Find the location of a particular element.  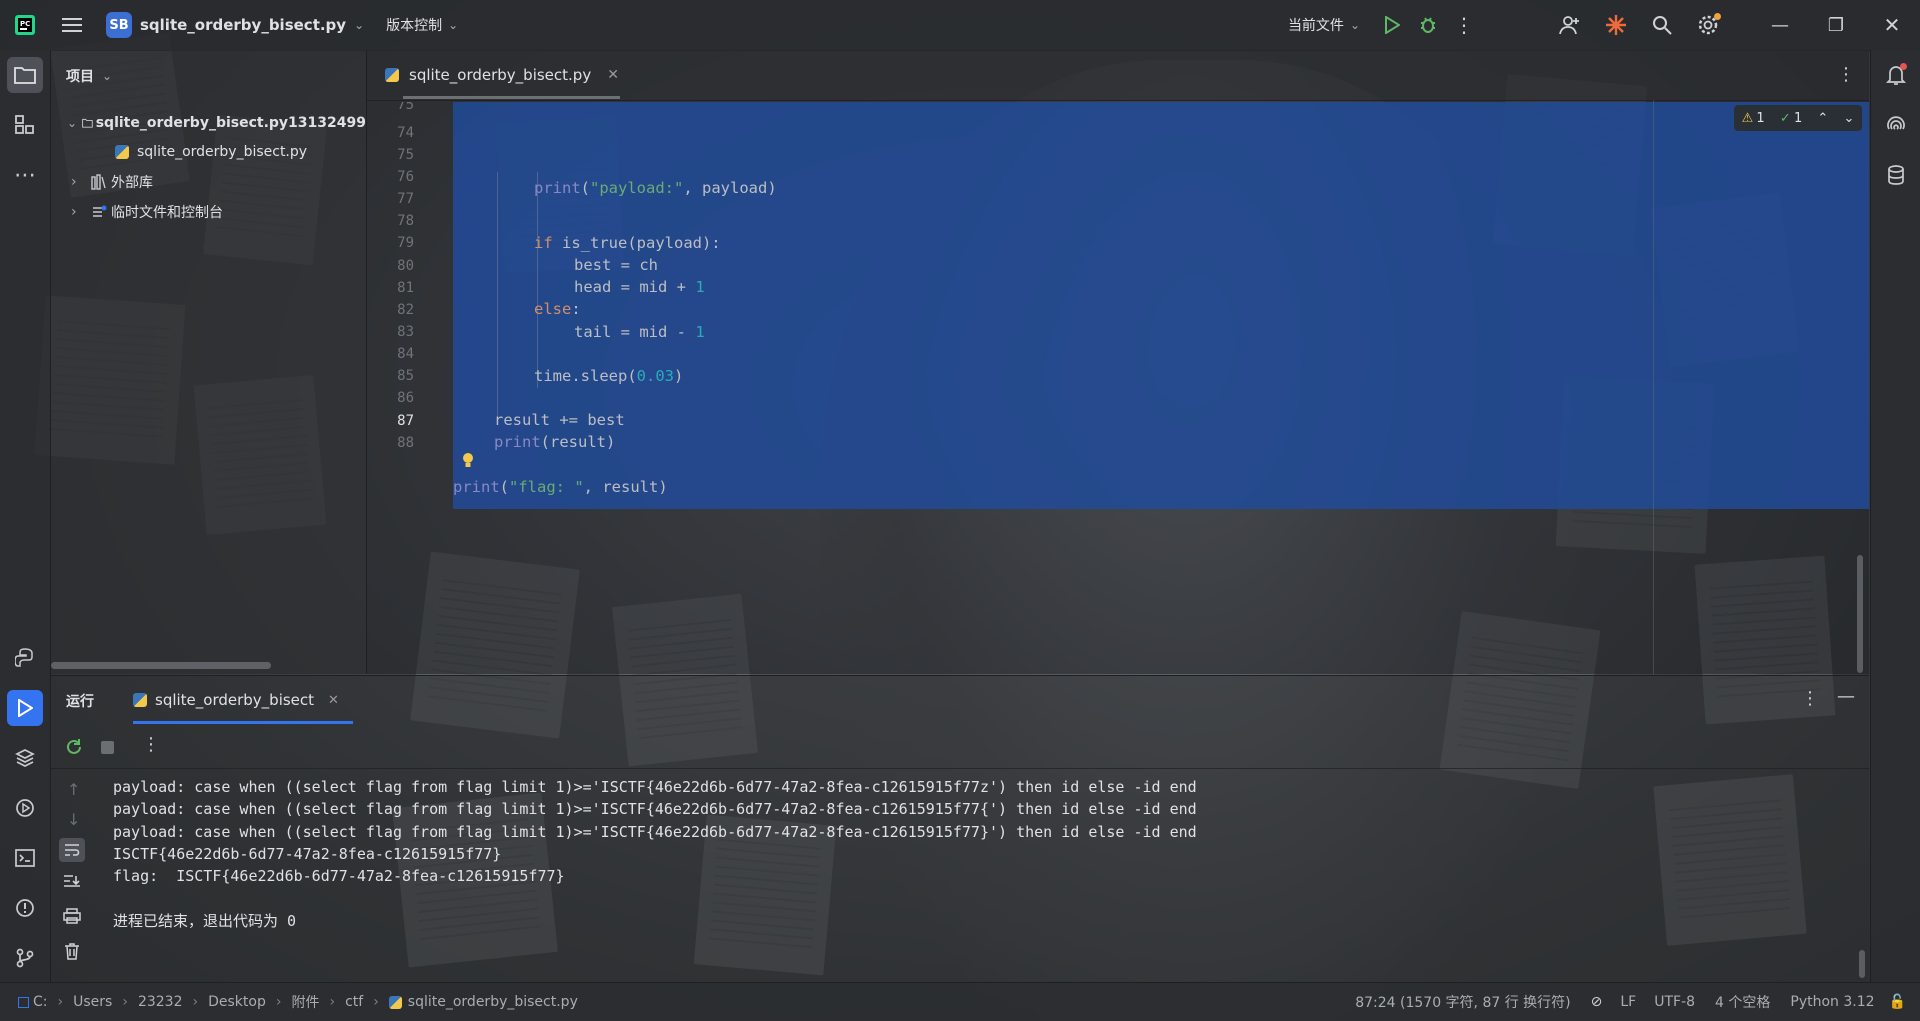

problems-tool-icon is located at coordinates (25, 908).